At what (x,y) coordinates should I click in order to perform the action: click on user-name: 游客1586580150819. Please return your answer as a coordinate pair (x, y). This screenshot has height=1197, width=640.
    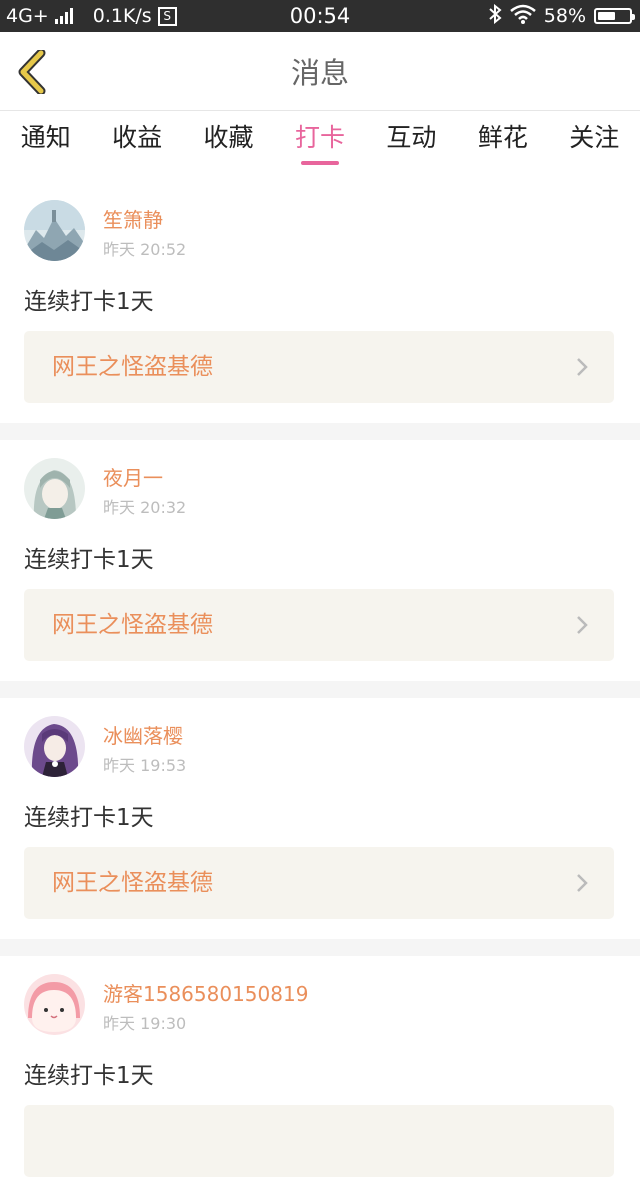
    Looking at the image, I should click on (205, 992).